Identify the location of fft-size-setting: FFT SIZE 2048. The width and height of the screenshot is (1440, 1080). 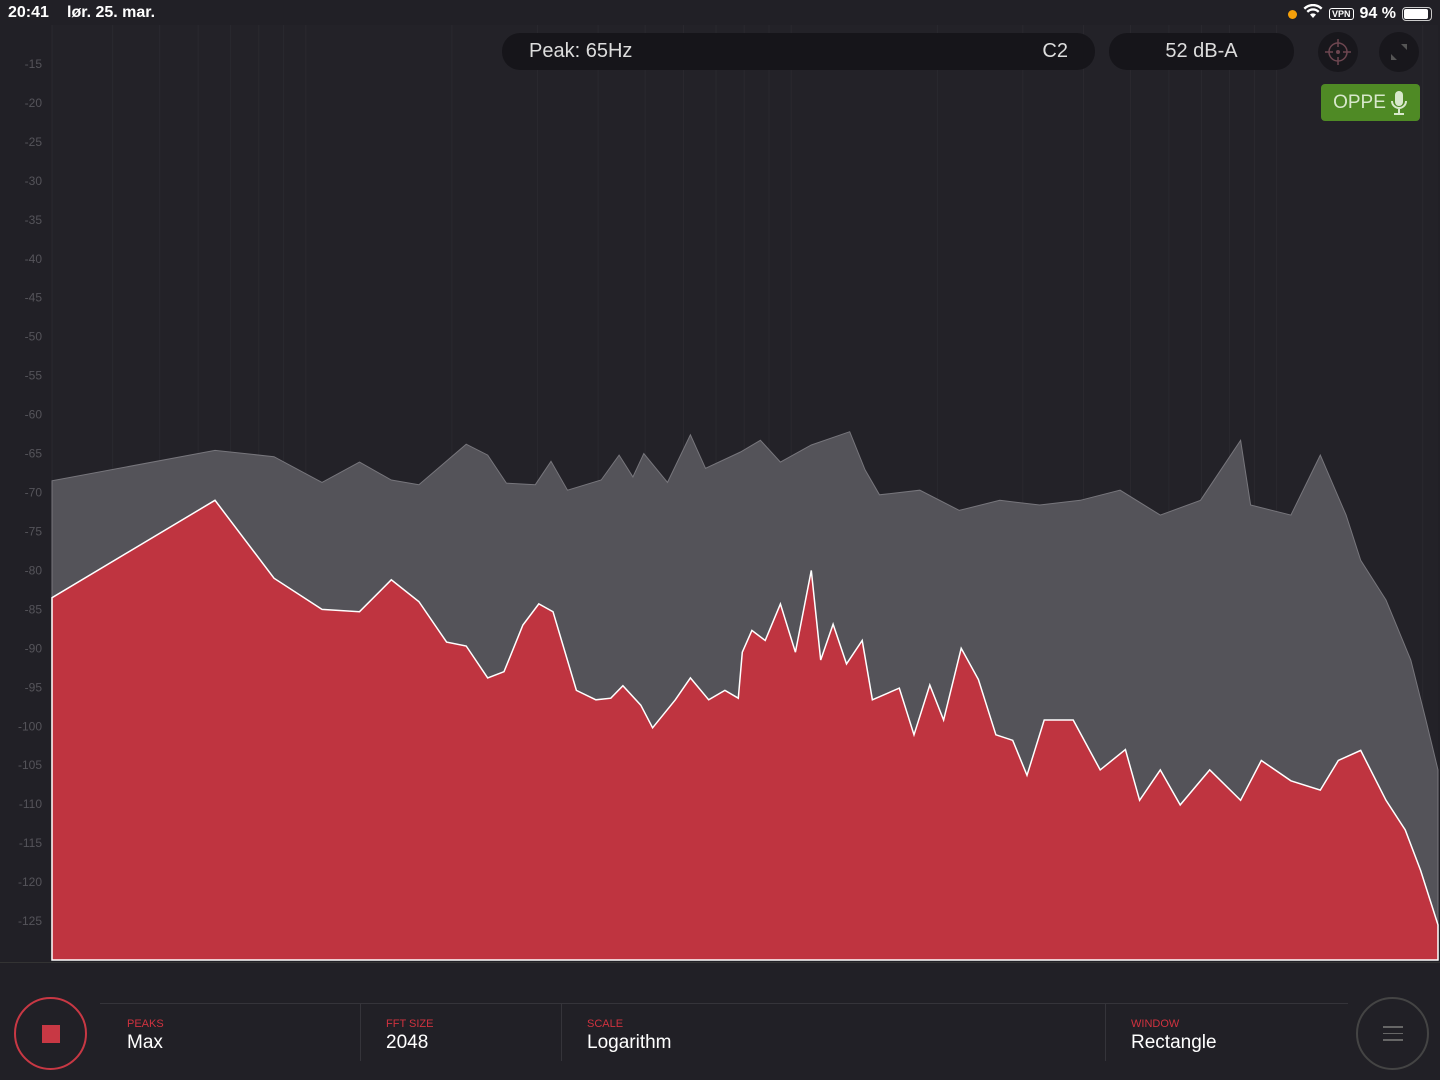
(409, 1036).